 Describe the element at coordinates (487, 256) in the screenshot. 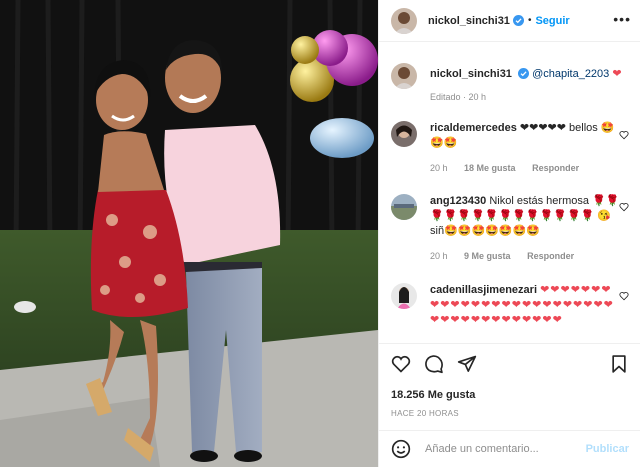

I see `comment-likes: 9 Me gusta` at that location.